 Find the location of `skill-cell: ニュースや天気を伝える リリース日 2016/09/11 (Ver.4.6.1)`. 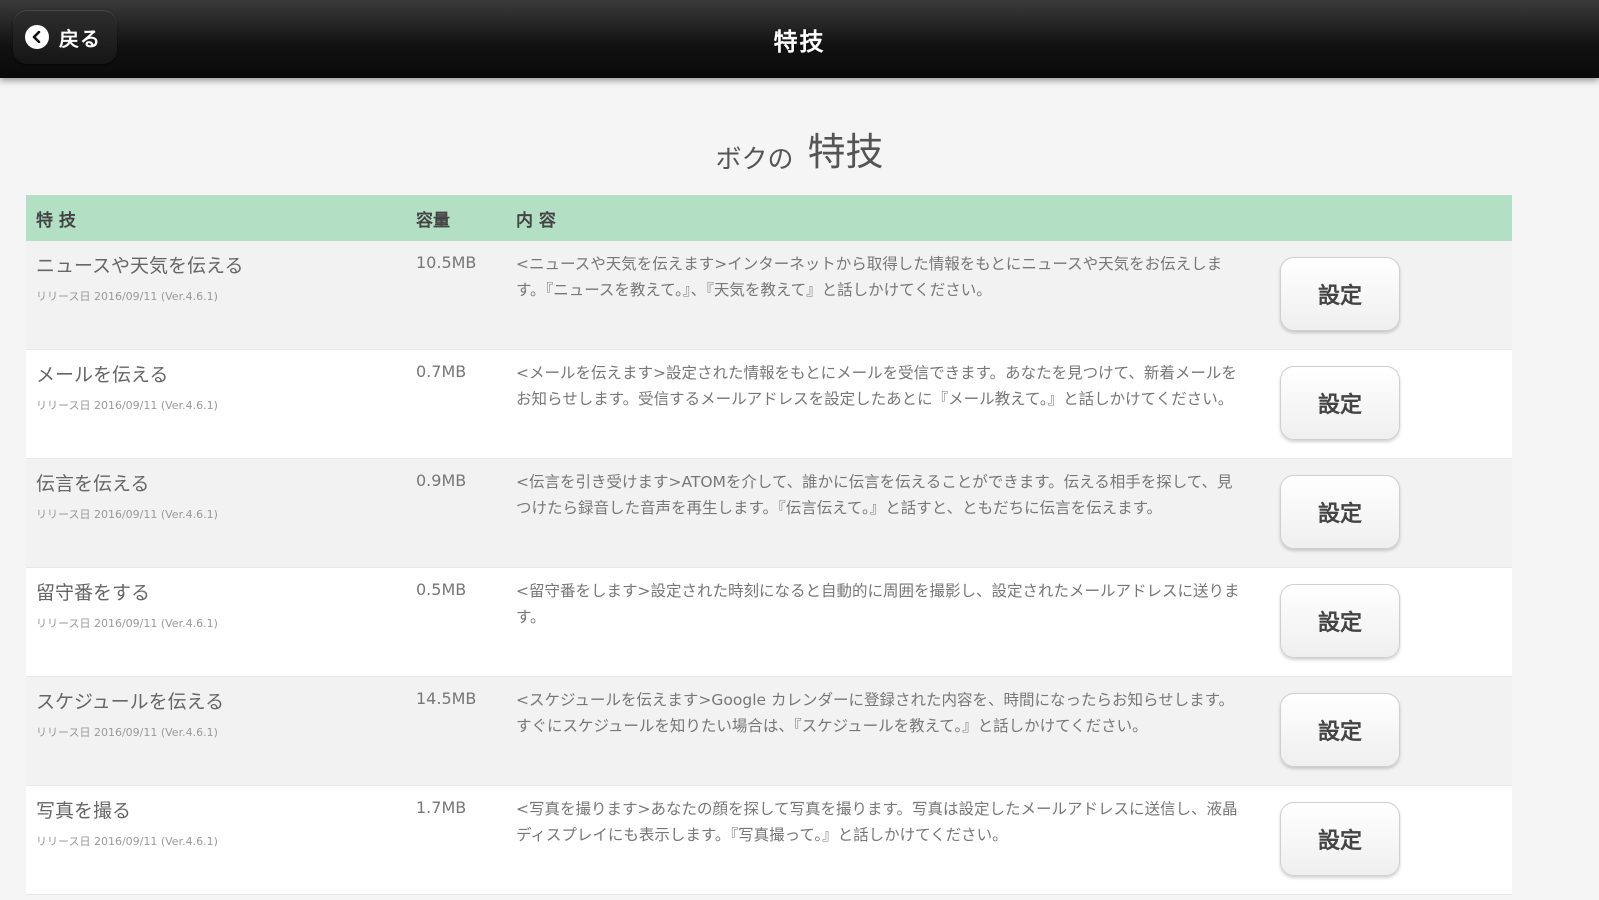

skill-cell: ニュースや天気を伝える リリース日 2016/09/11 (Ver.4.6.1) is located at coordinates (221, 272).